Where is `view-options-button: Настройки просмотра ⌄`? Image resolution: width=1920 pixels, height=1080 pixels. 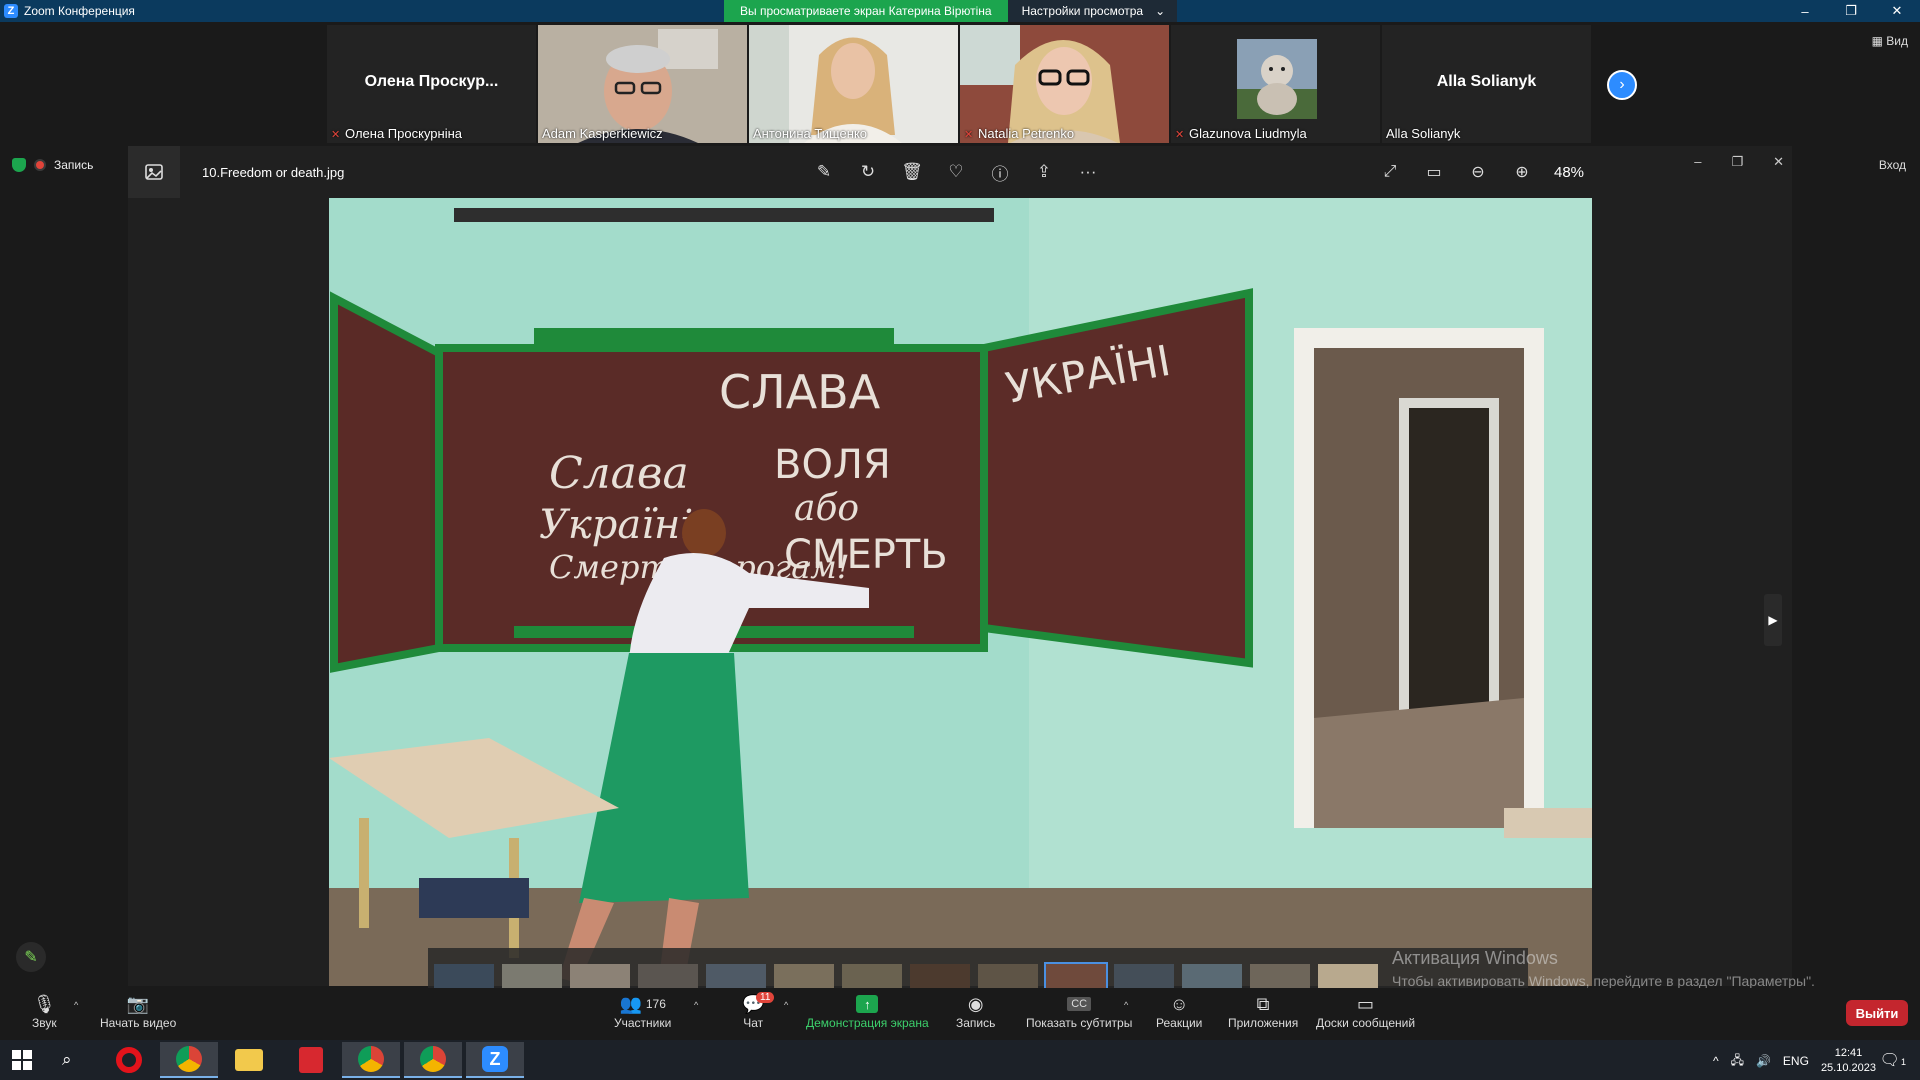 view-options-button: Настройки просмотра ⌄ is located at coordinates (1092, 11).